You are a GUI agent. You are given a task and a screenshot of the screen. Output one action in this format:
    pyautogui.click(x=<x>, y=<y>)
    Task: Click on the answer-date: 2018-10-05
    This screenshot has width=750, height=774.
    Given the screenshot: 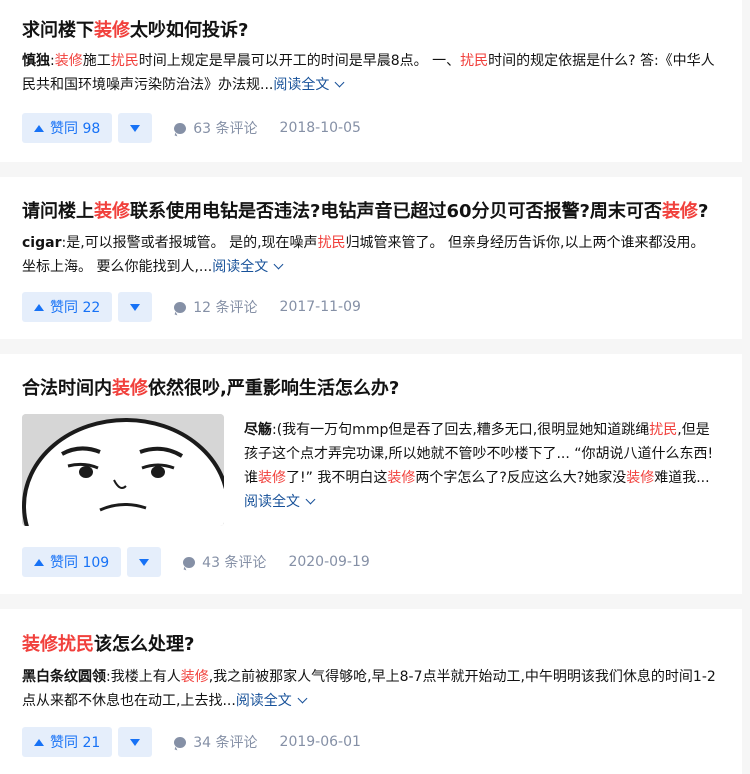 What is the action you would take?
    pyautogui.click(x=320, y=128)
    